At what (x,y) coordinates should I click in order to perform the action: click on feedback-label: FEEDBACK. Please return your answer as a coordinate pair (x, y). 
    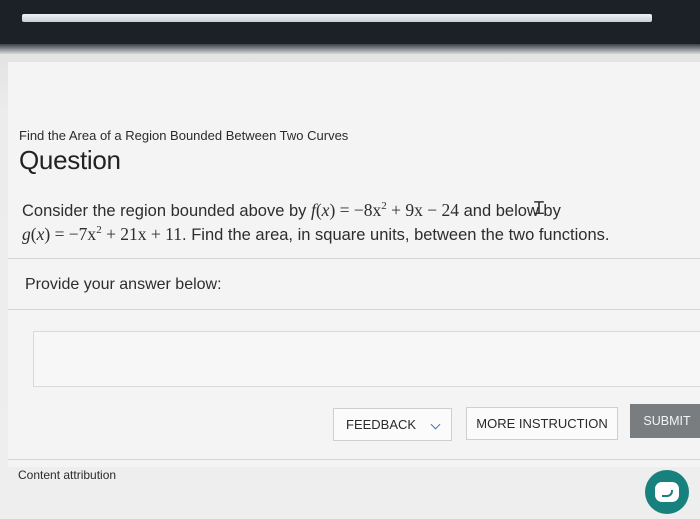
    Looking at the image, I should click on (381, 424).